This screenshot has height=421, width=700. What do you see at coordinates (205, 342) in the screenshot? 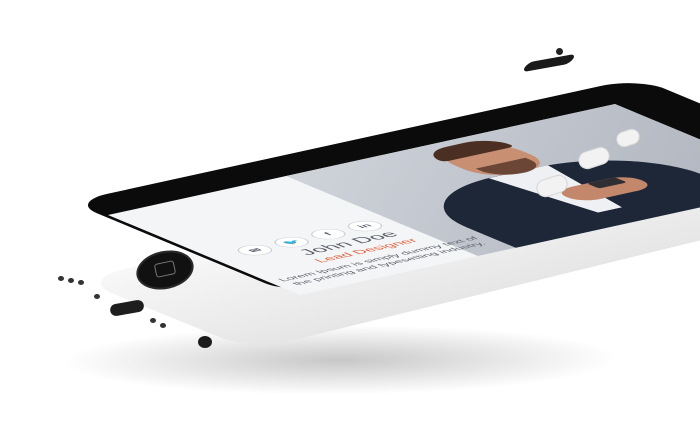
I see `headphone-jack` at bounding box center [205, 342].